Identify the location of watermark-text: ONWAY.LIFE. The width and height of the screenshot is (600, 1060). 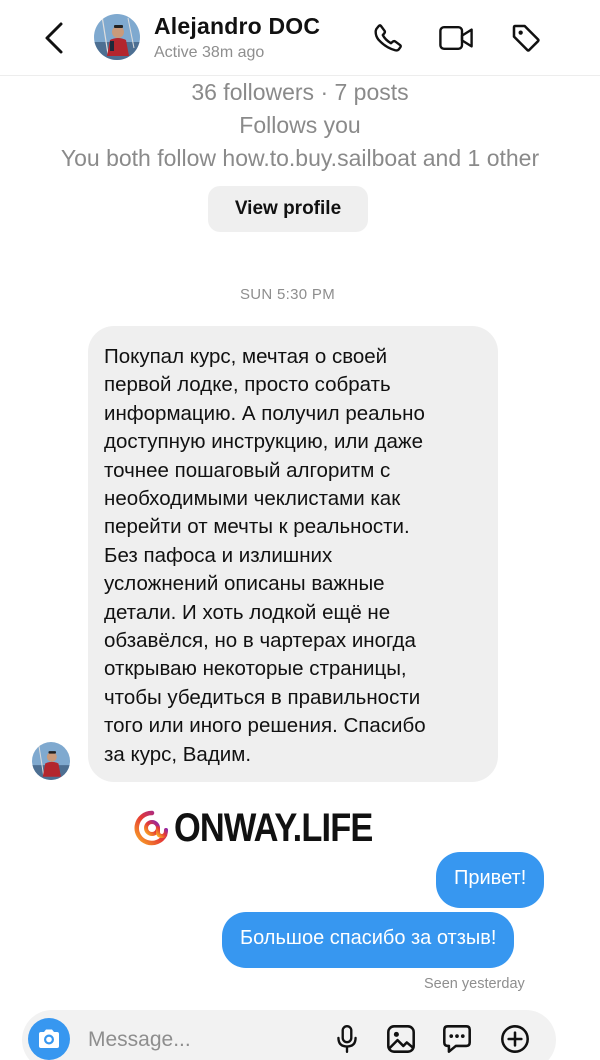
(273, 827).